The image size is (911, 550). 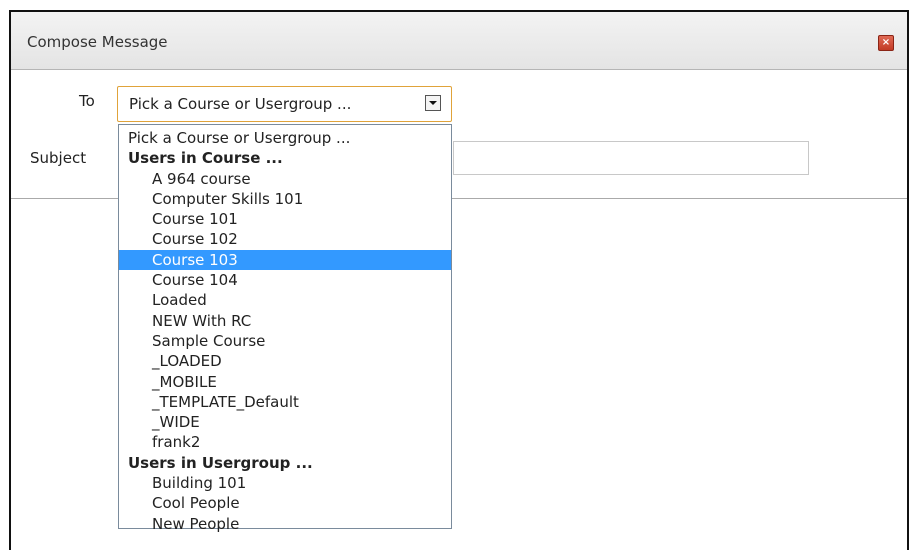 I want to click on dropdown-option: A 964 course, so click(x=285, y=179).